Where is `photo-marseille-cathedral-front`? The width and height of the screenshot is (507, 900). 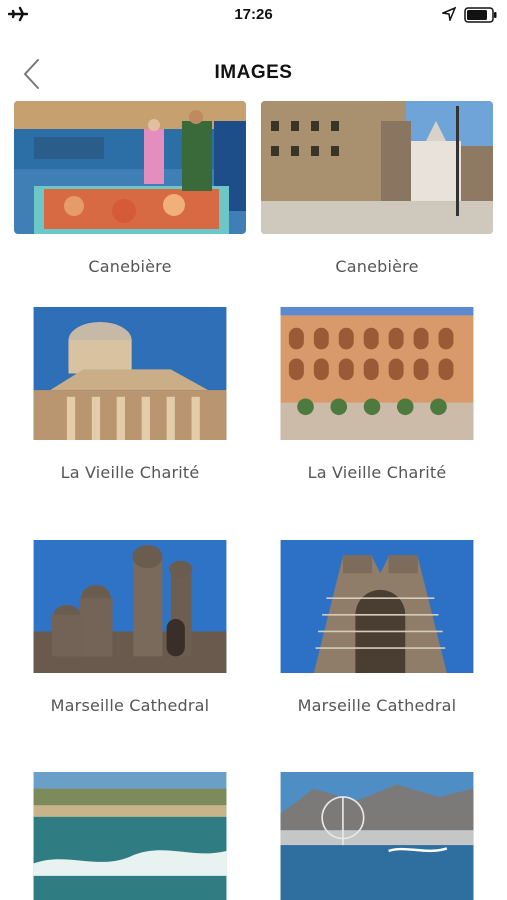 photo-marseille-cathedral-front is located at coordinates (377, 606).